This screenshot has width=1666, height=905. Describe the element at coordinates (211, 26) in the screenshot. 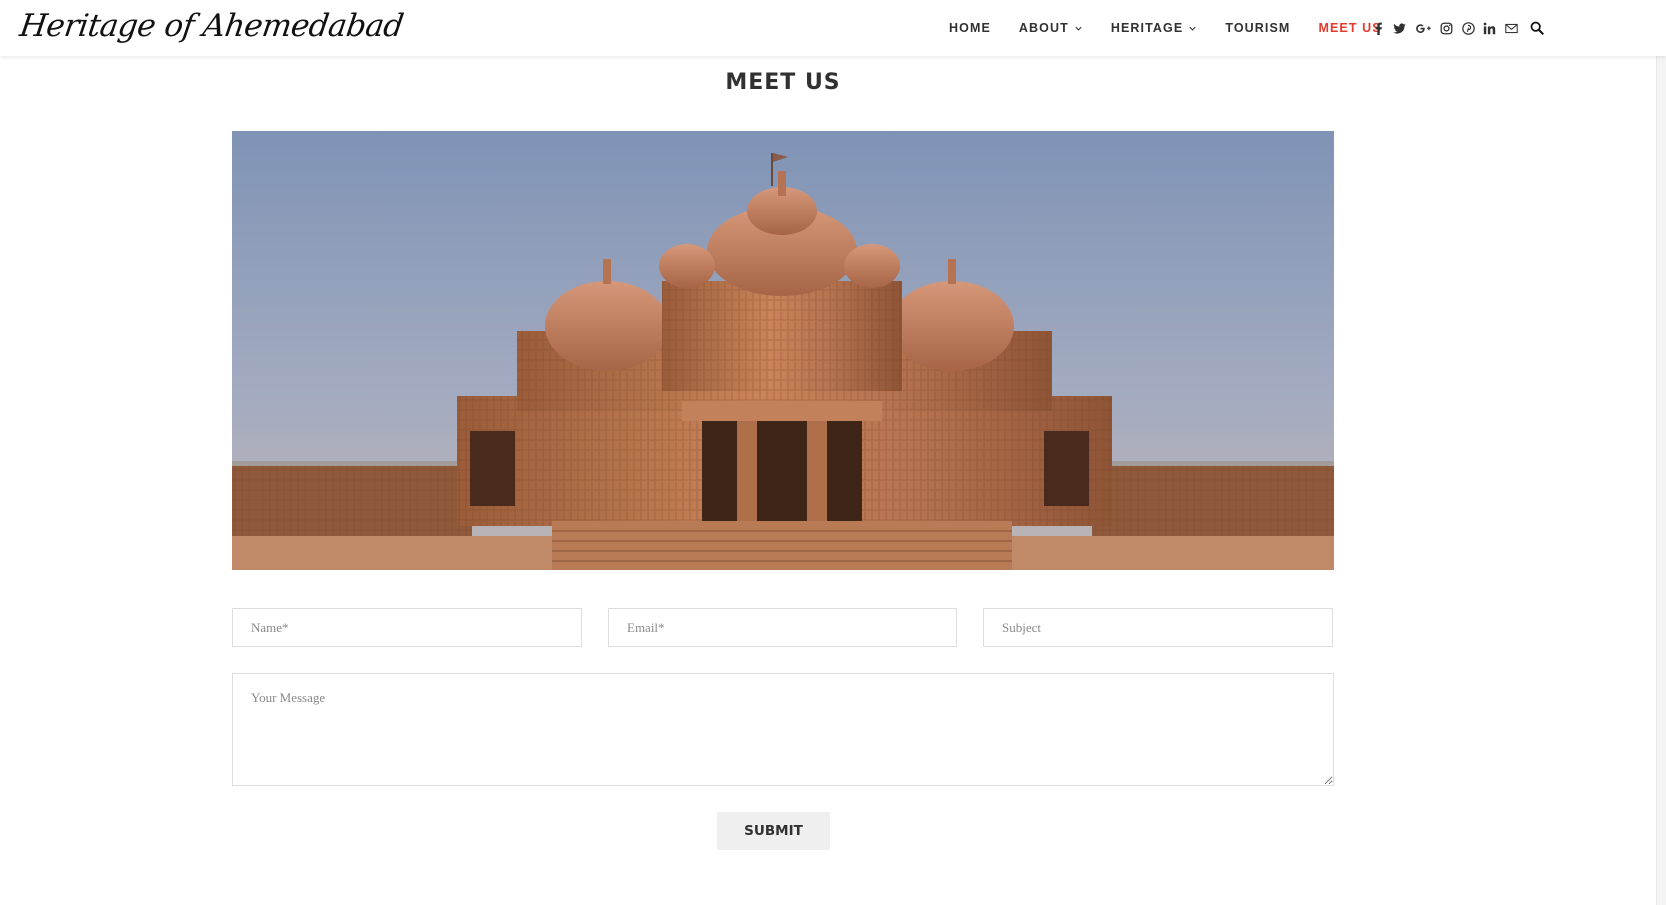

I see `site-logo: Heritage of Ahemedabad` at that location.